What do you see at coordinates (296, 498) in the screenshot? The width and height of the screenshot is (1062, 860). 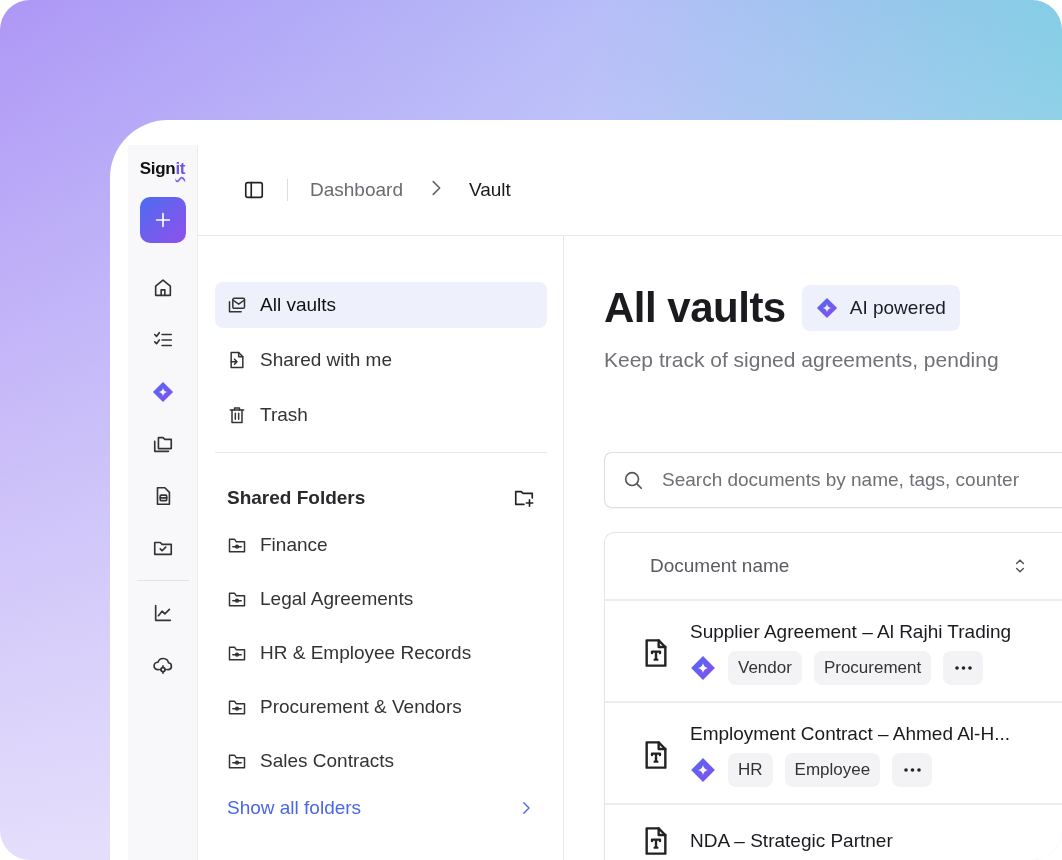 I see `section-heading: Shared Folders` at bounding box center [296, 498].